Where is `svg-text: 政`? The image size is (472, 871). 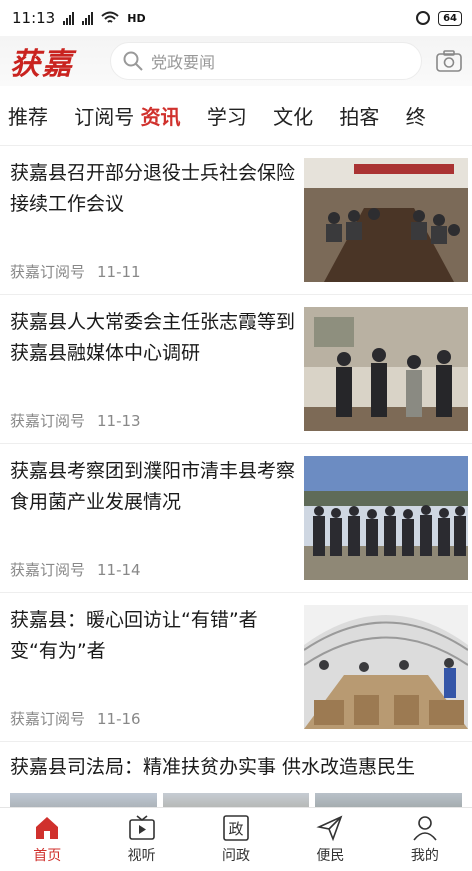
svg-text: 政 is located at coordinates (236, 829).